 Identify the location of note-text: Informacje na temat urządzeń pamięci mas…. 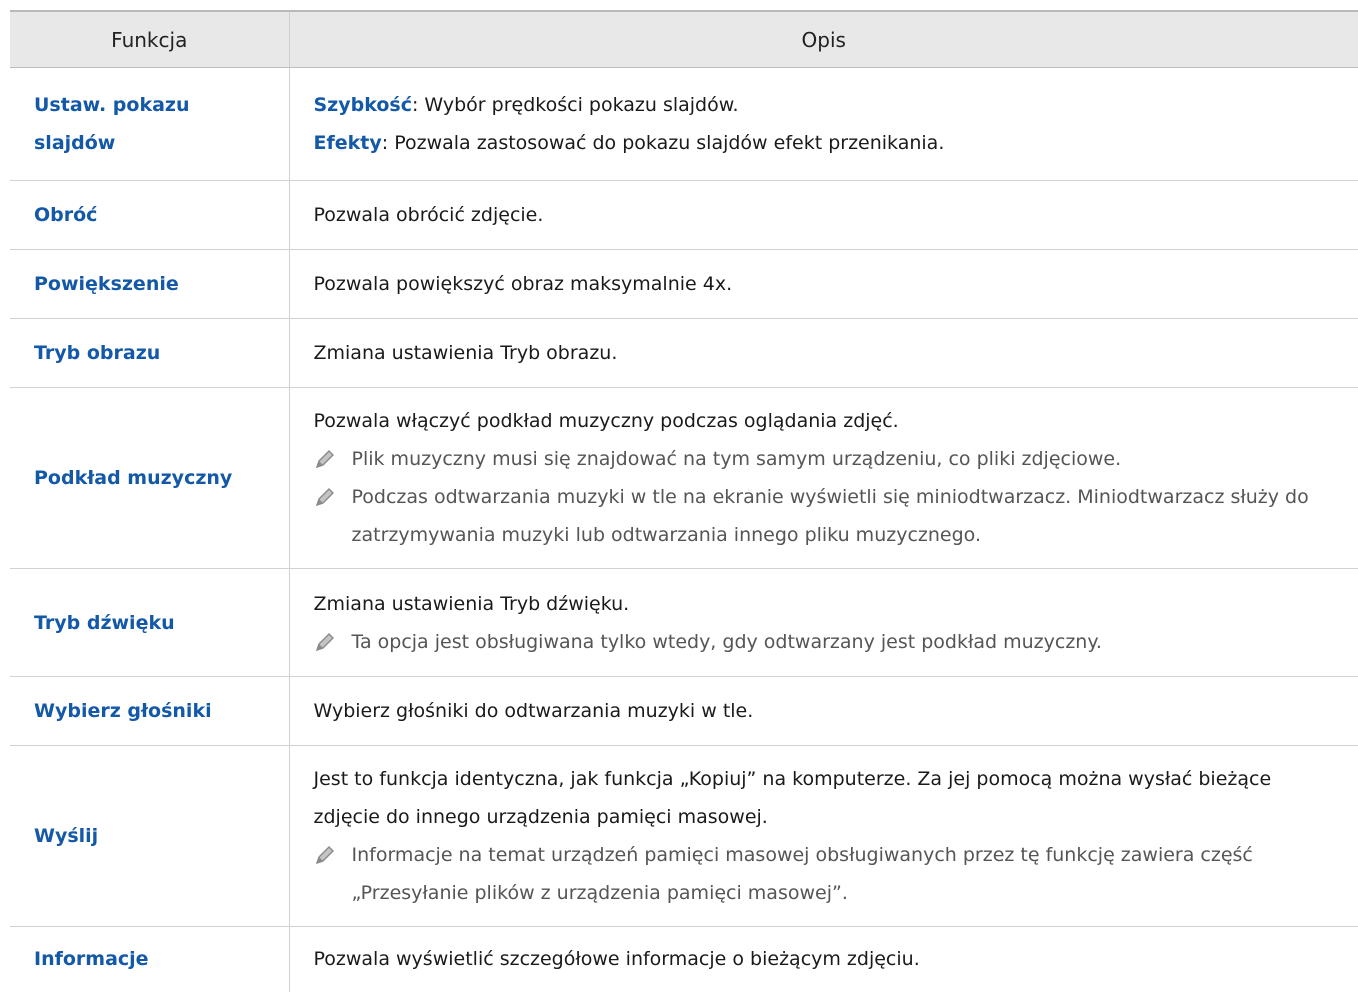
(845, 874).